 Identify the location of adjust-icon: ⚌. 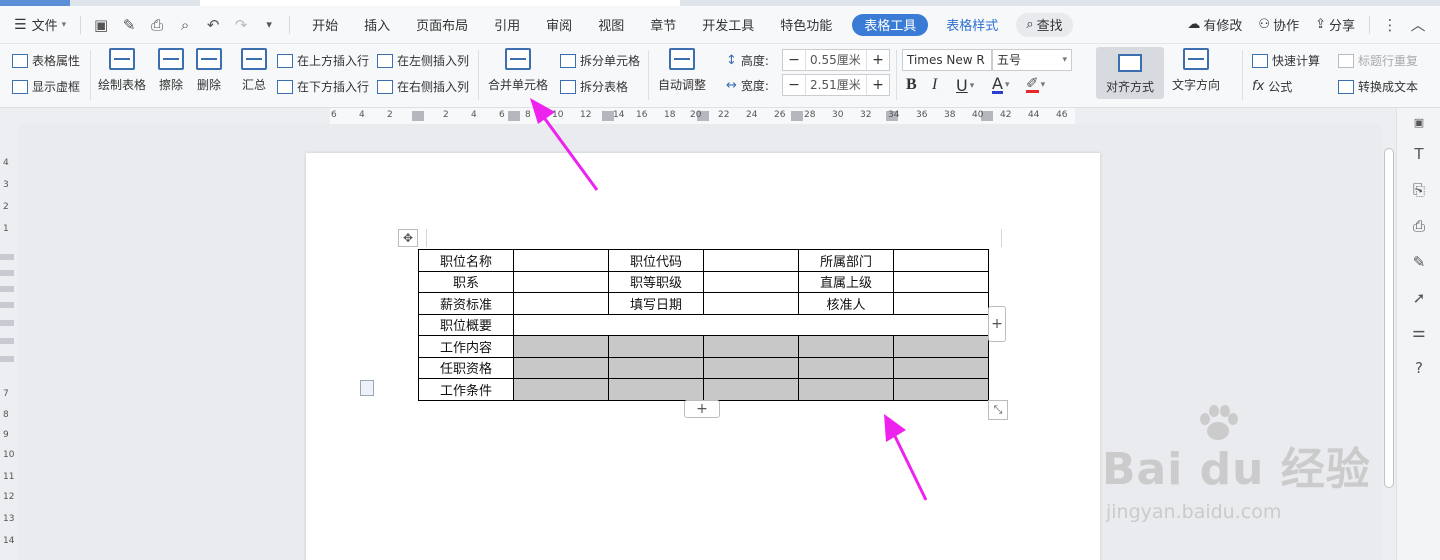
(1419, 332).